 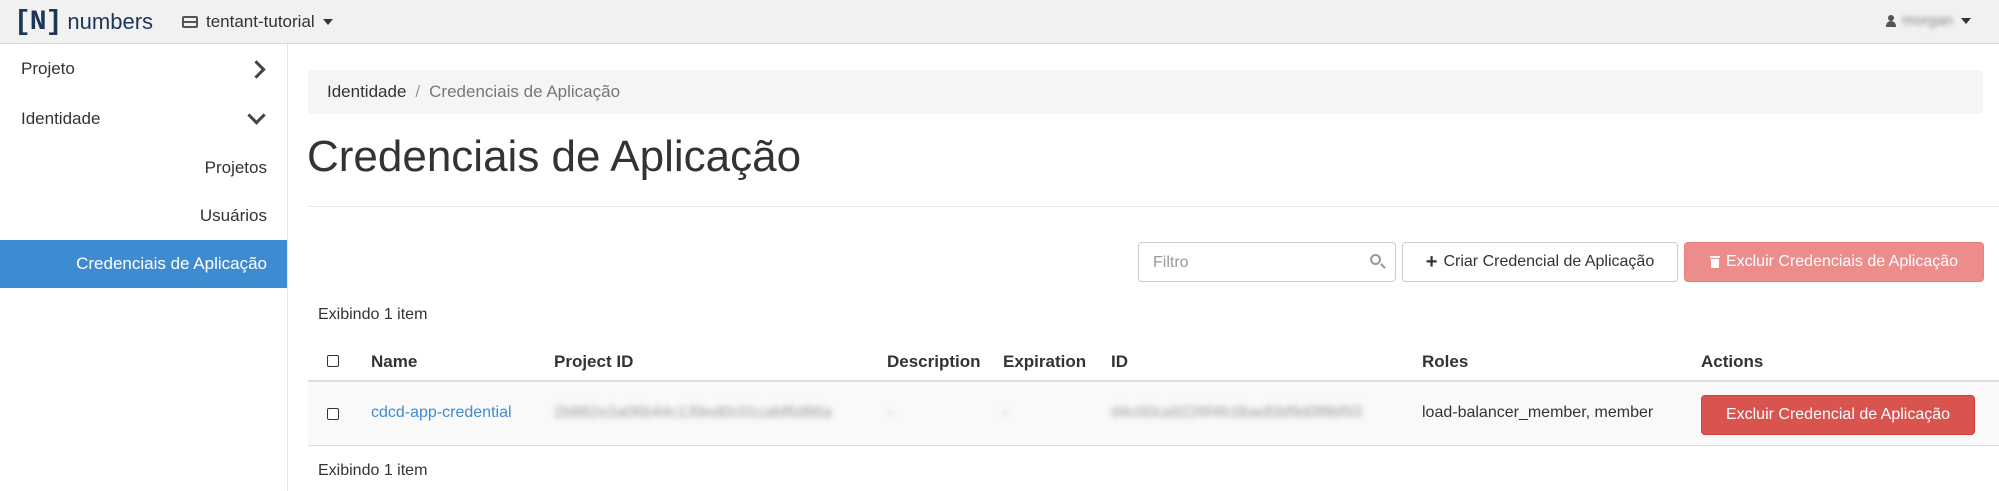 I want to click on project-selector: tentant-tutorial, so click(x=257, y=22).